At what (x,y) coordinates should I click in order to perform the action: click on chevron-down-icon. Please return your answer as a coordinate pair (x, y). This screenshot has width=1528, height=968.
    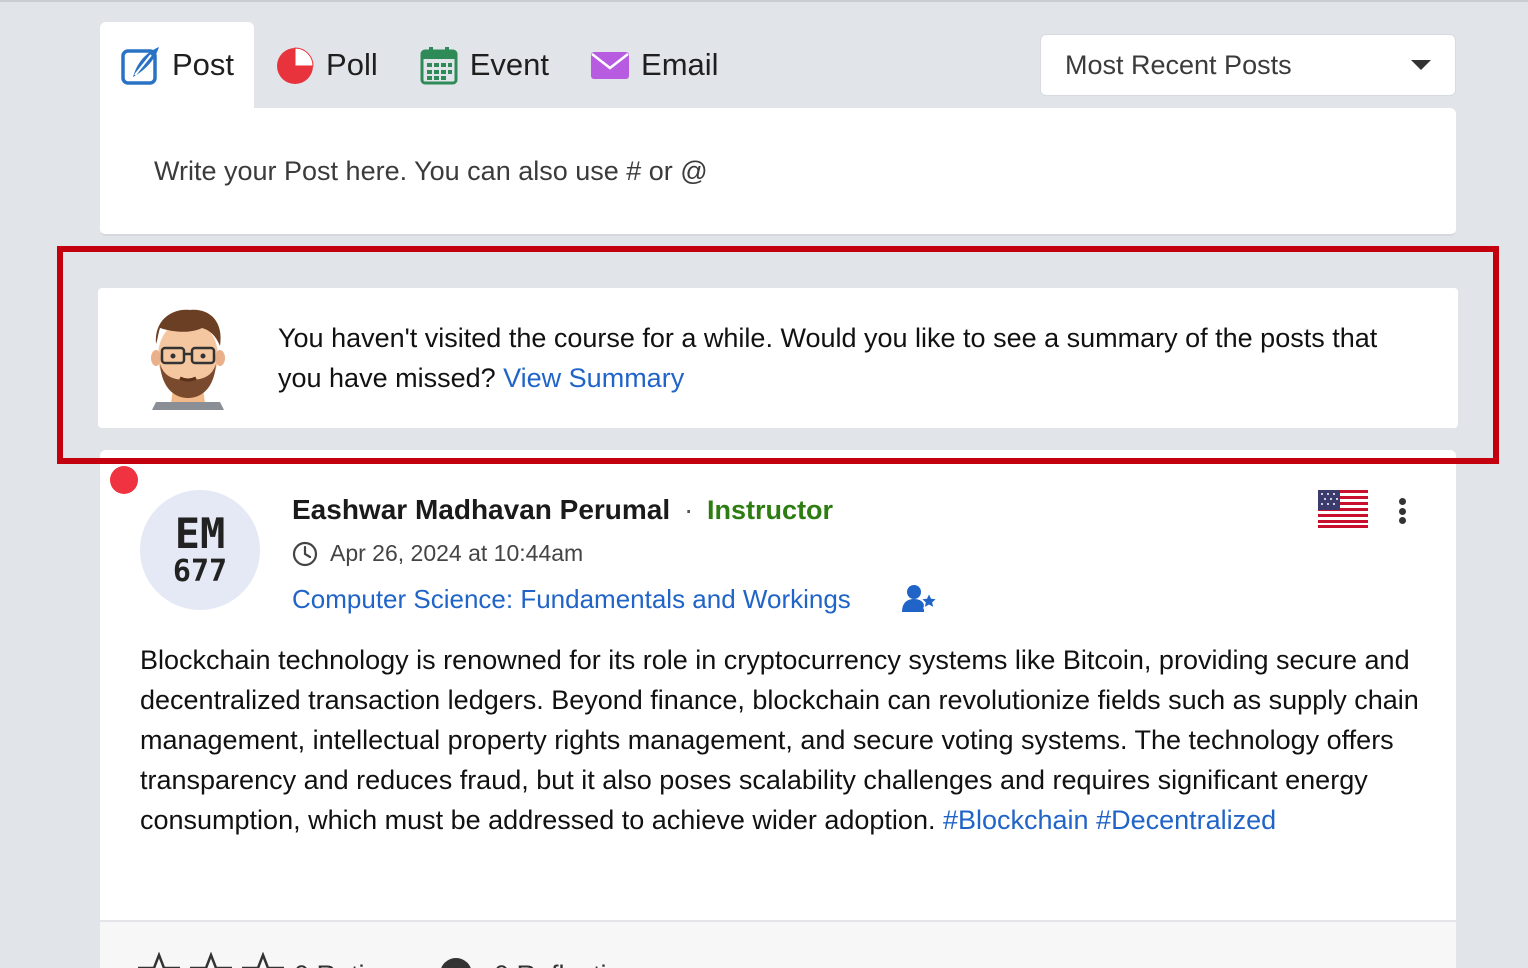
    Looking at the image, I should click on (1421, 65).